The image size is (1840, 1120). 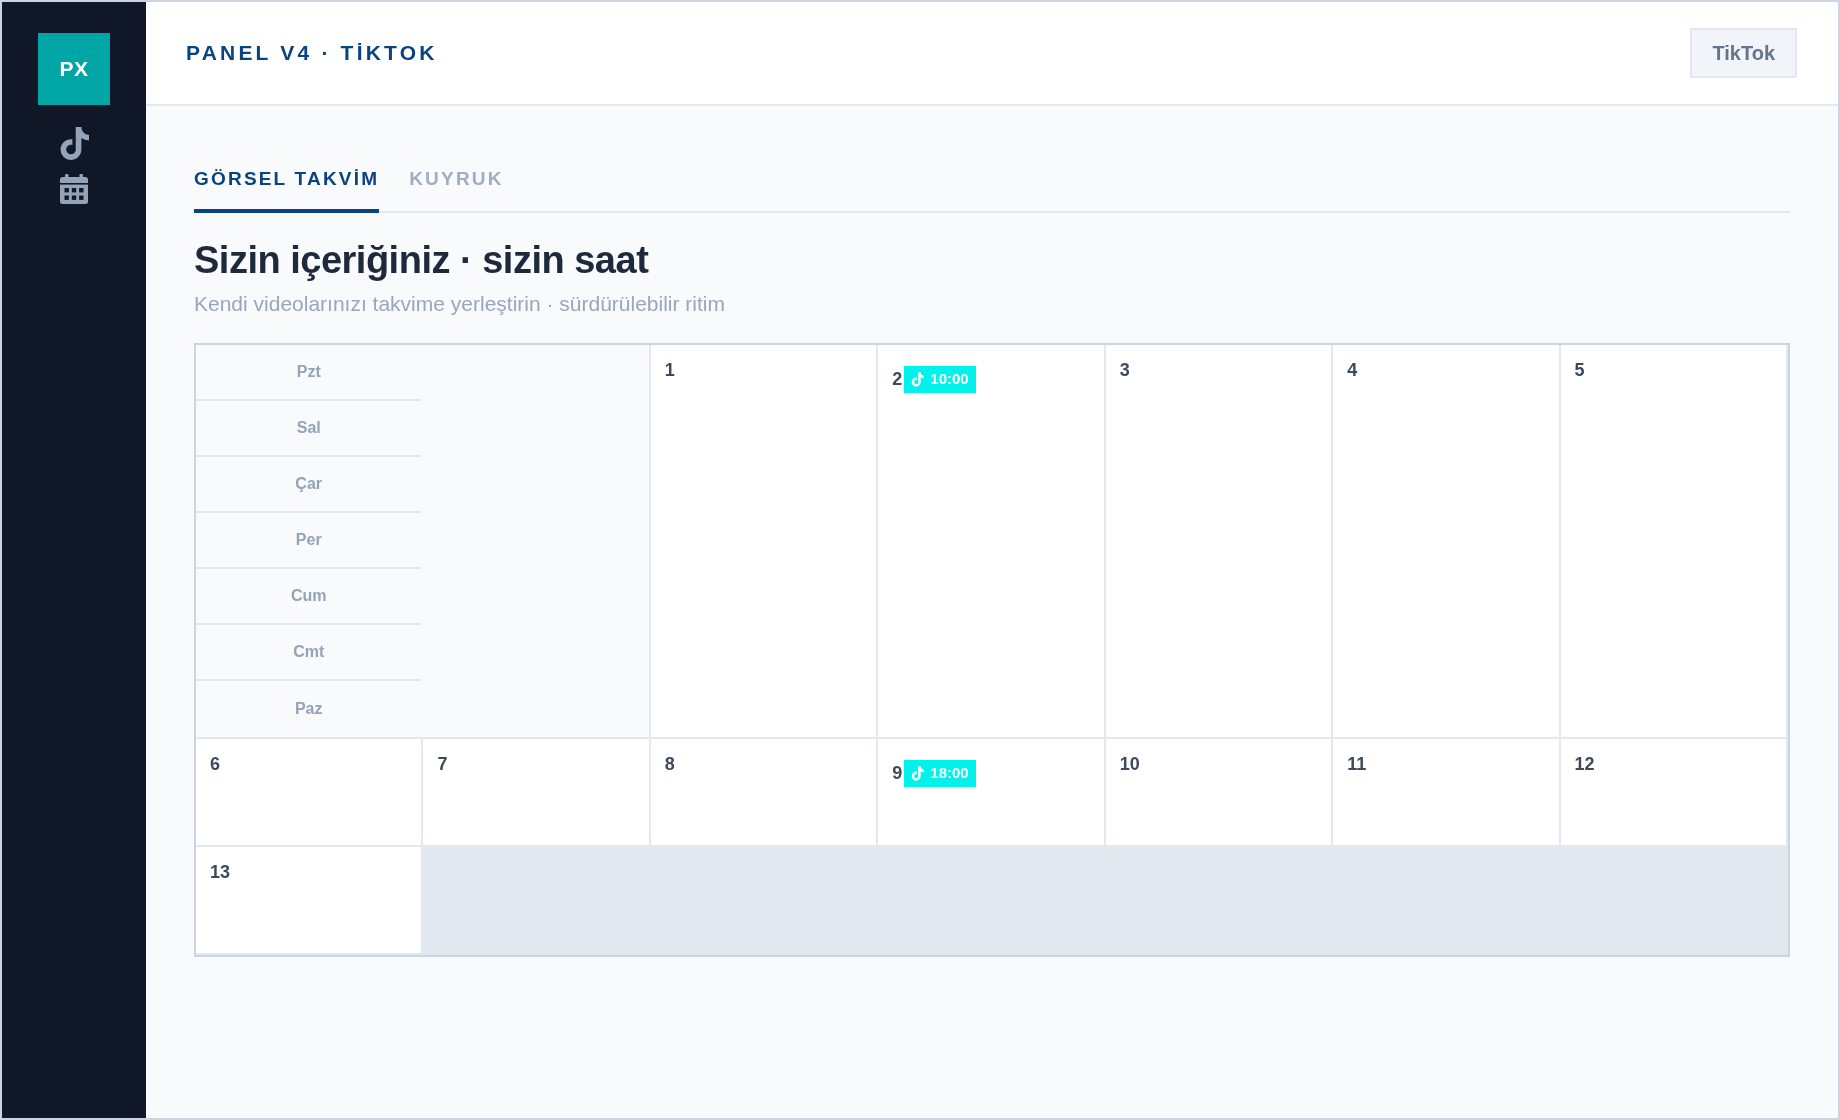 What do you see at coordinates (312, 53) in the screenshot?
I see `app-title: PANEL V4 · TİKTOK` at bounding box center [312, 53].